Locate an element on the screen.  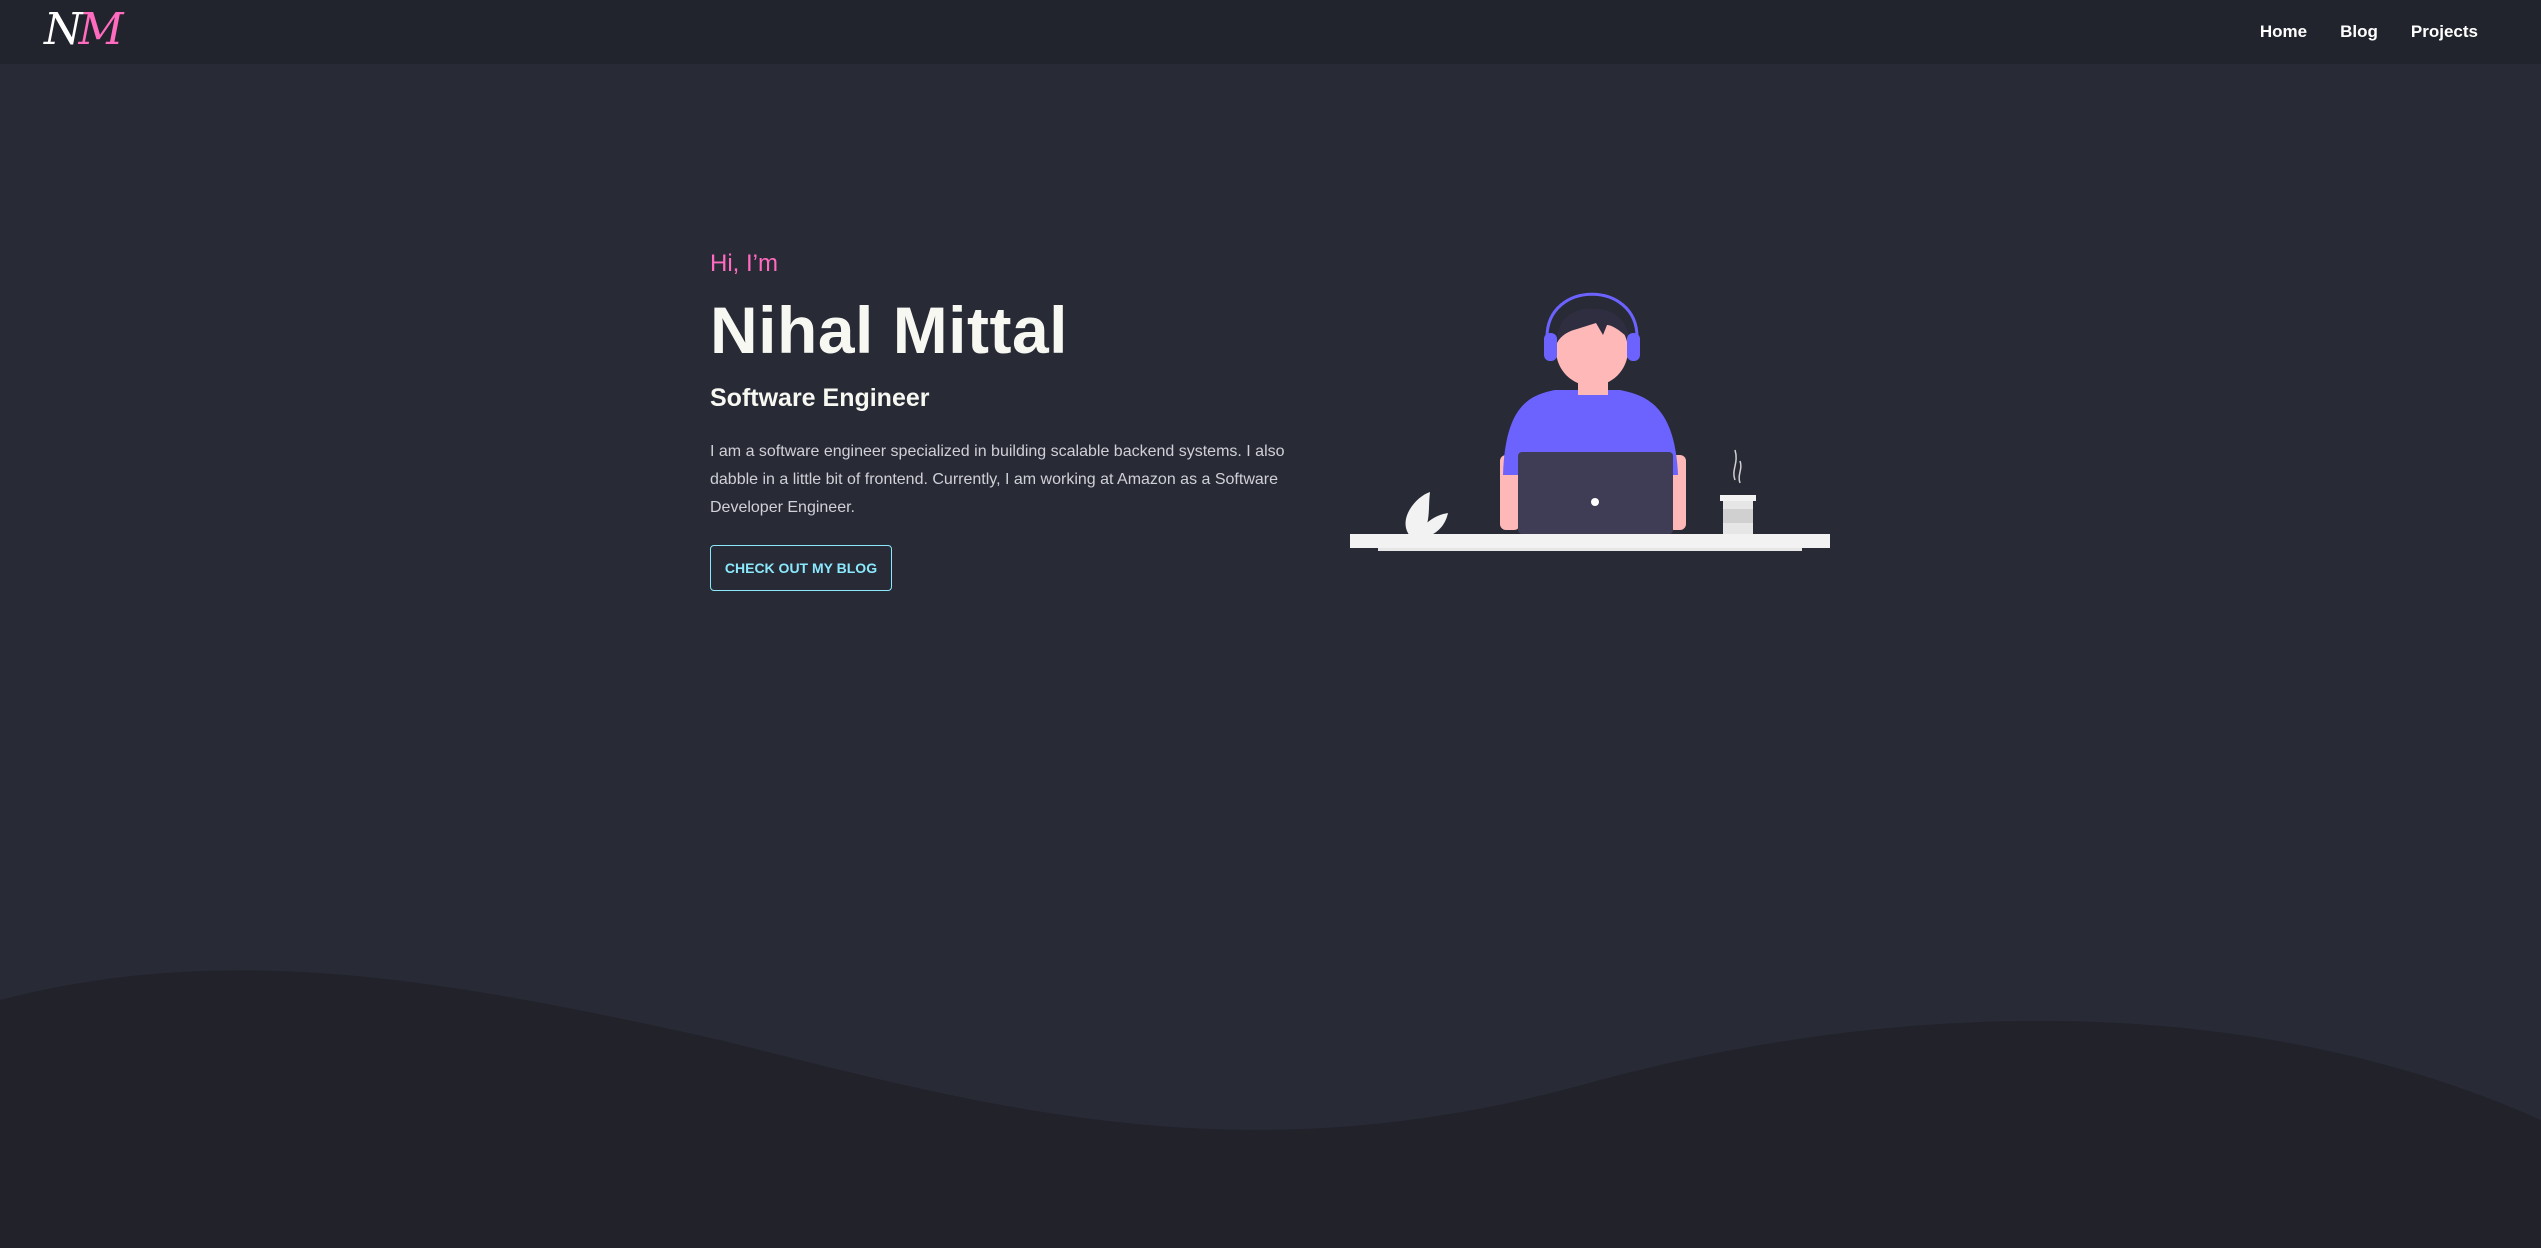
site-logo: NM is located at coordinates (84, 30).